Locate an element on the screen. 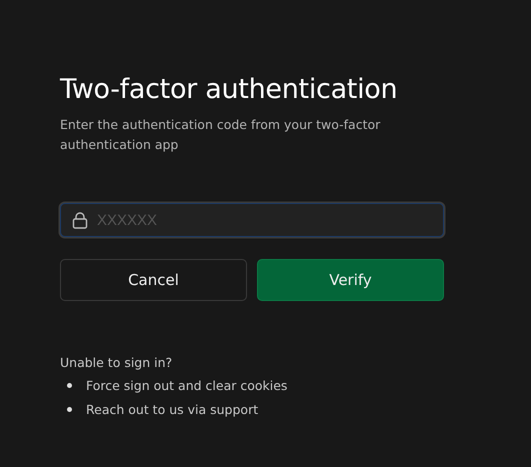  verify-button: Verify is located at coordinates (350, 280).